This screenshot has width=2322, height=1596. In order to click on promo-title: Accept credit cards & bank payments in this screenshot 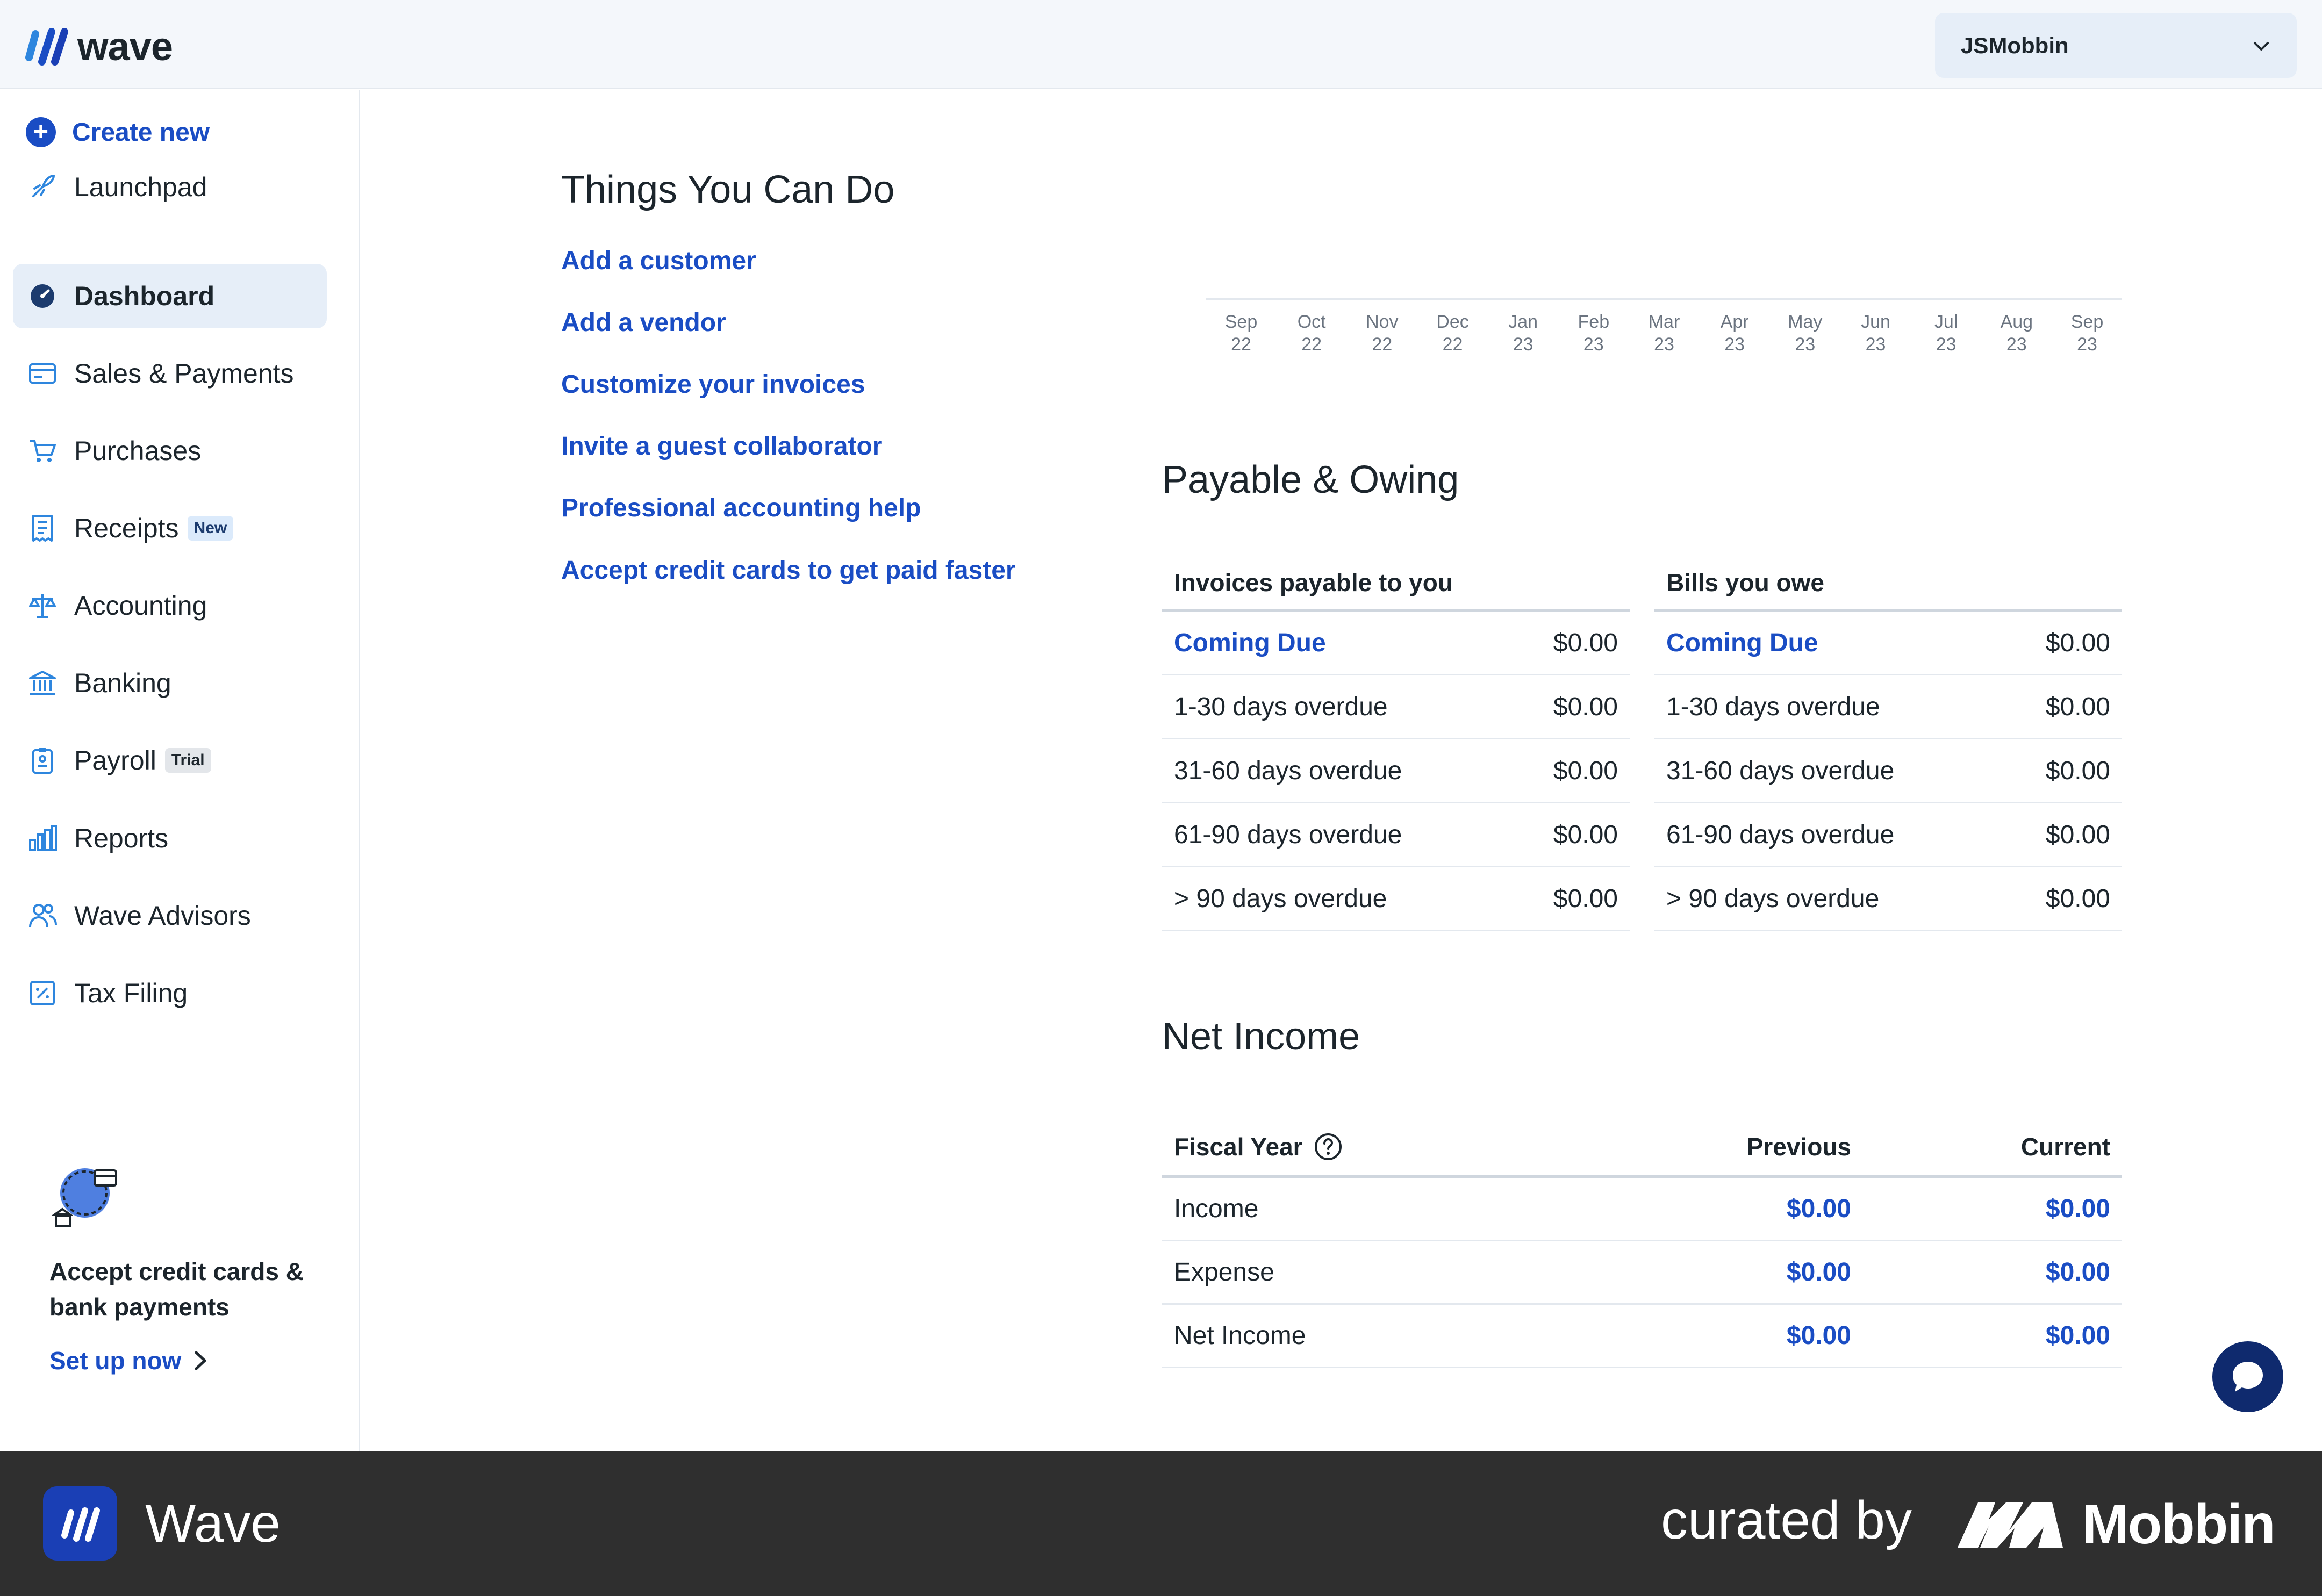, I will do `click(176, 1289)`.